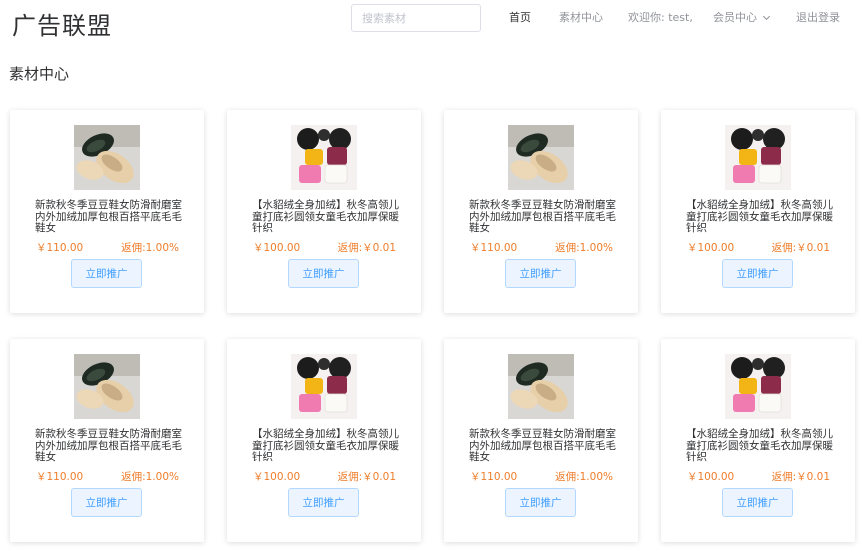 The width and height of the screenshot is (862, 556). What do you see at coordinates (39, 74) in the screenshot?
I see `page-title: 素材中心` at bounding box center [39, 74].